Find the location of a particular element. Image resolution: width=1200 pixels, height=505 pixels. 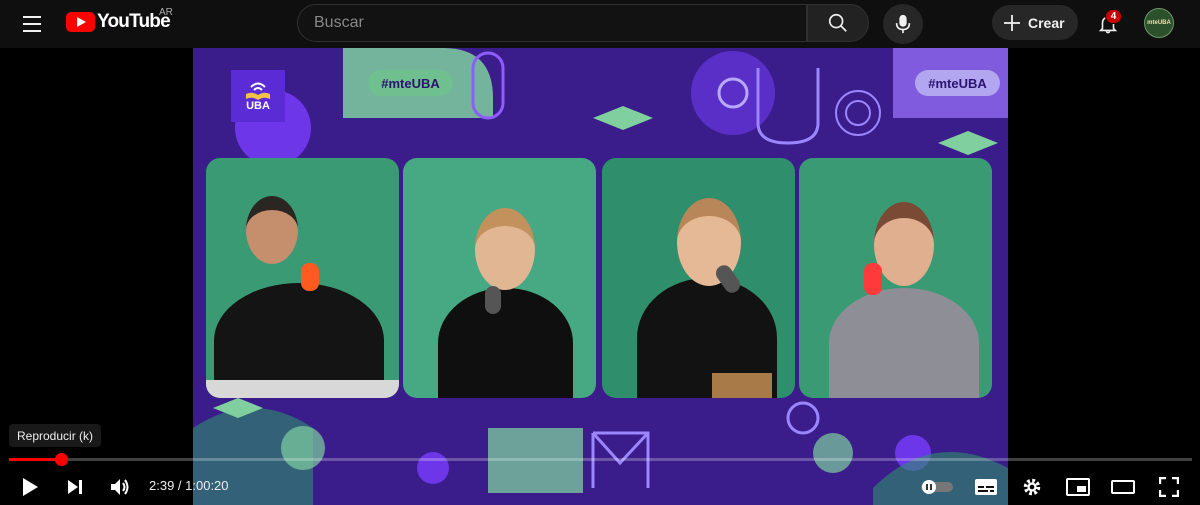

brand-logo: UBA is located at coordinates (258, 96).